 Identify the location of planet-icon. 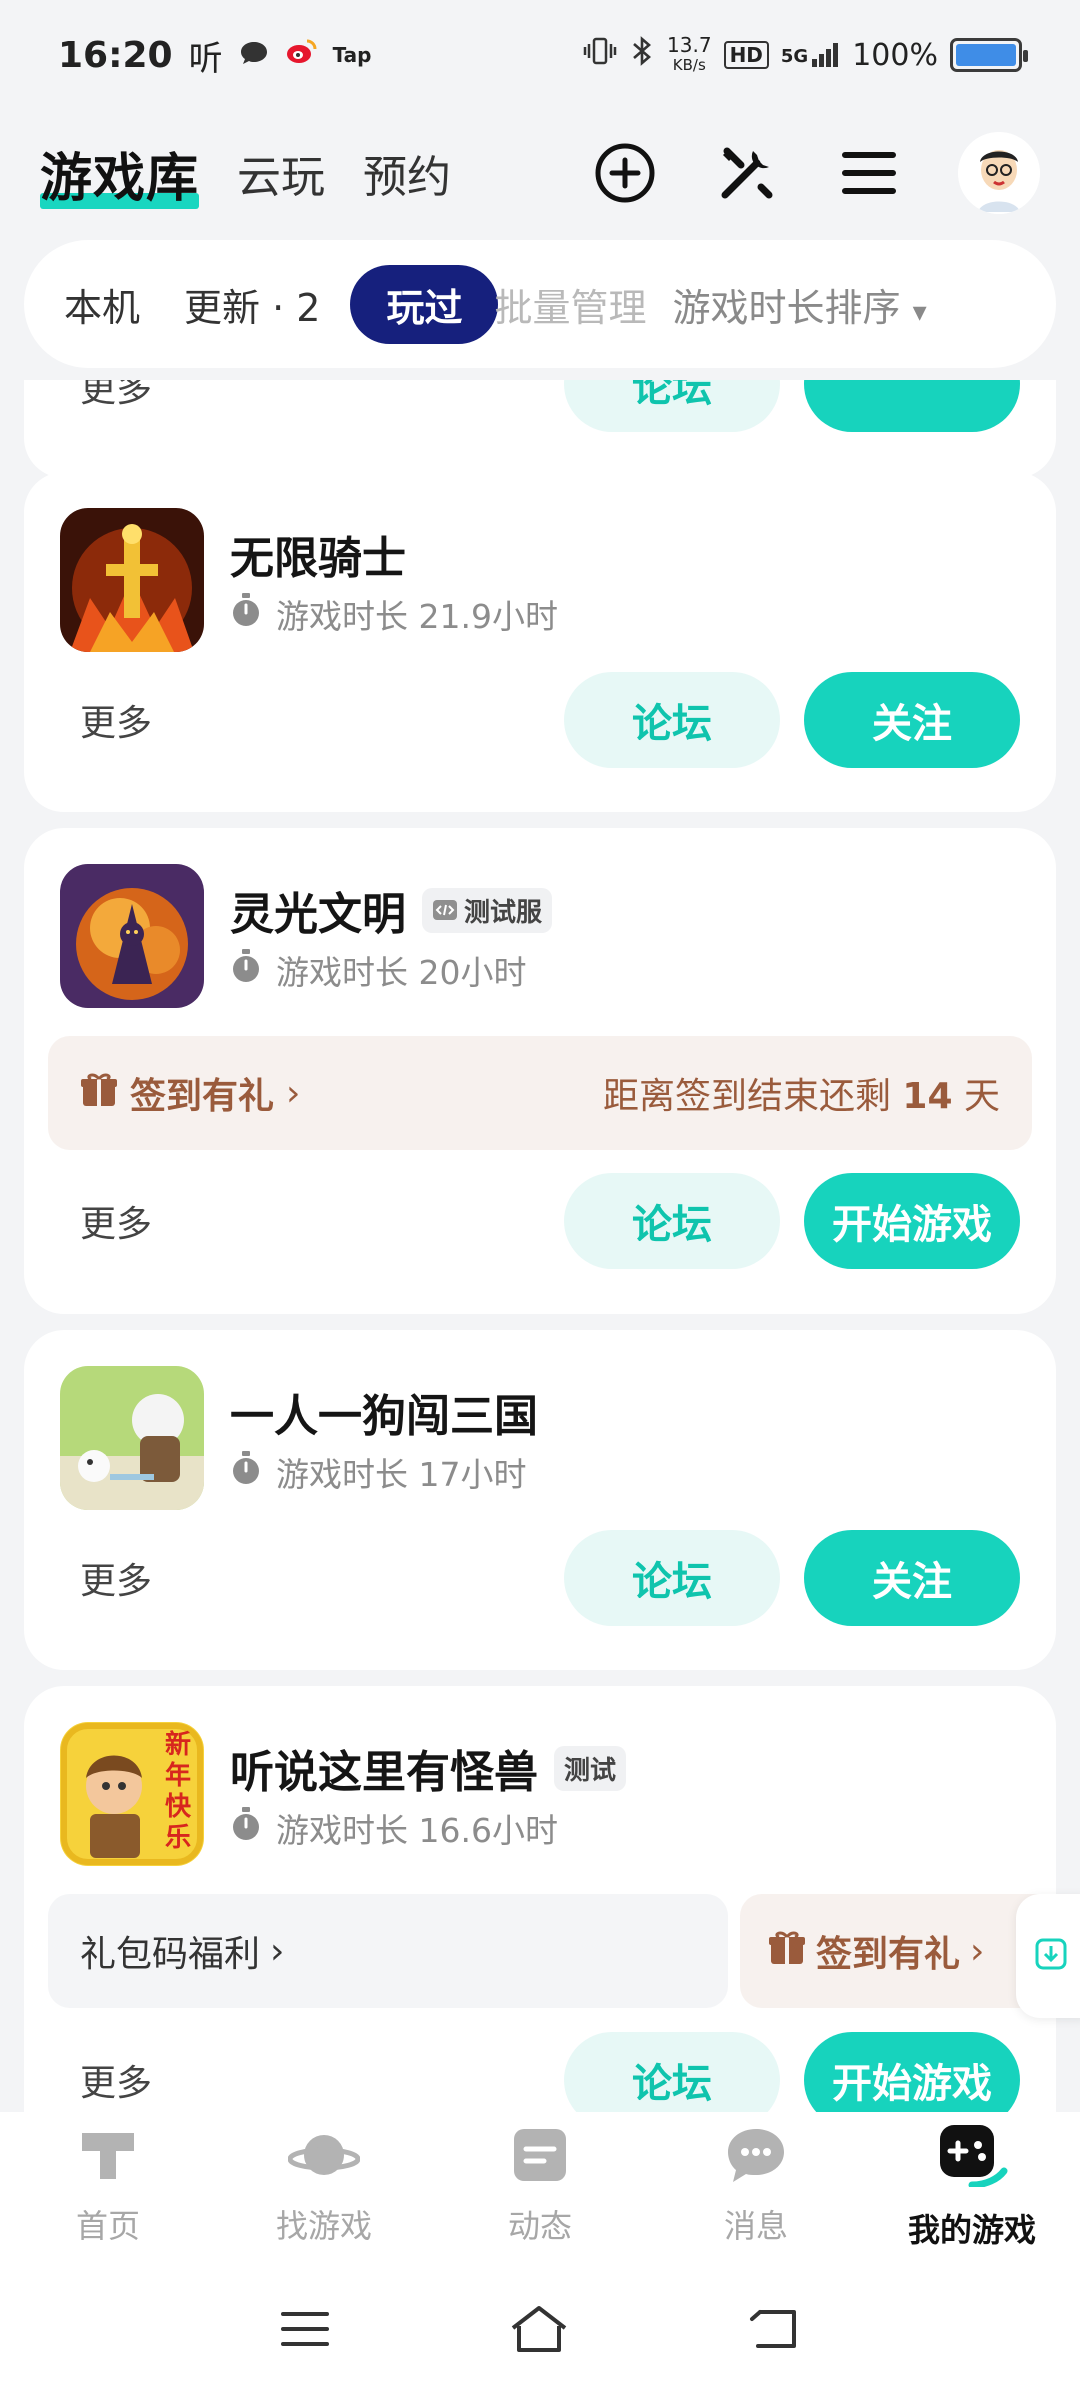
(324, 2159).